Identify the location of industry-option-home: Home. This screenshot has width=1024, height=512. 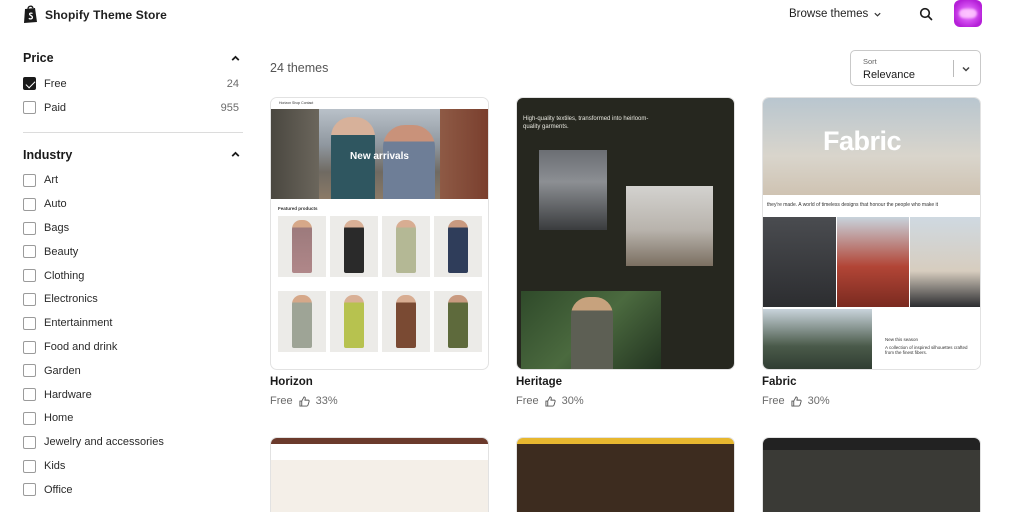
(133, 419).